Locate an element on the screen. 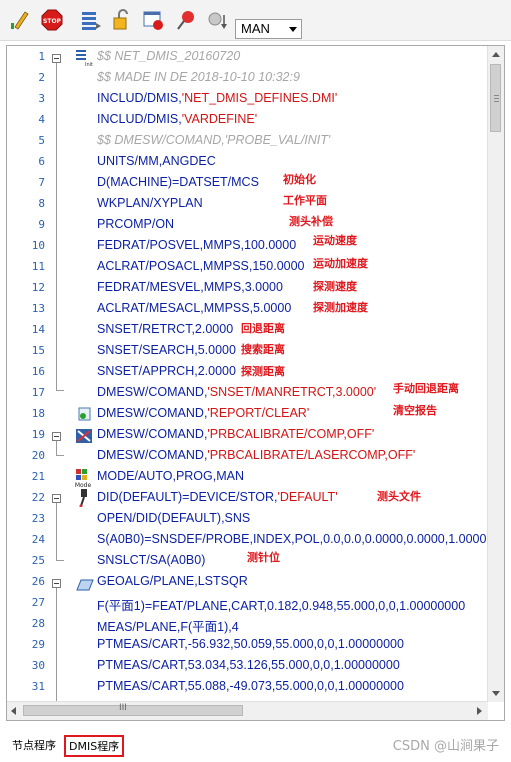 The height and width of the screenshot is (762, 511). code-token: $$ NET_DMIS_20160720 is located at coordinates (169, 56).